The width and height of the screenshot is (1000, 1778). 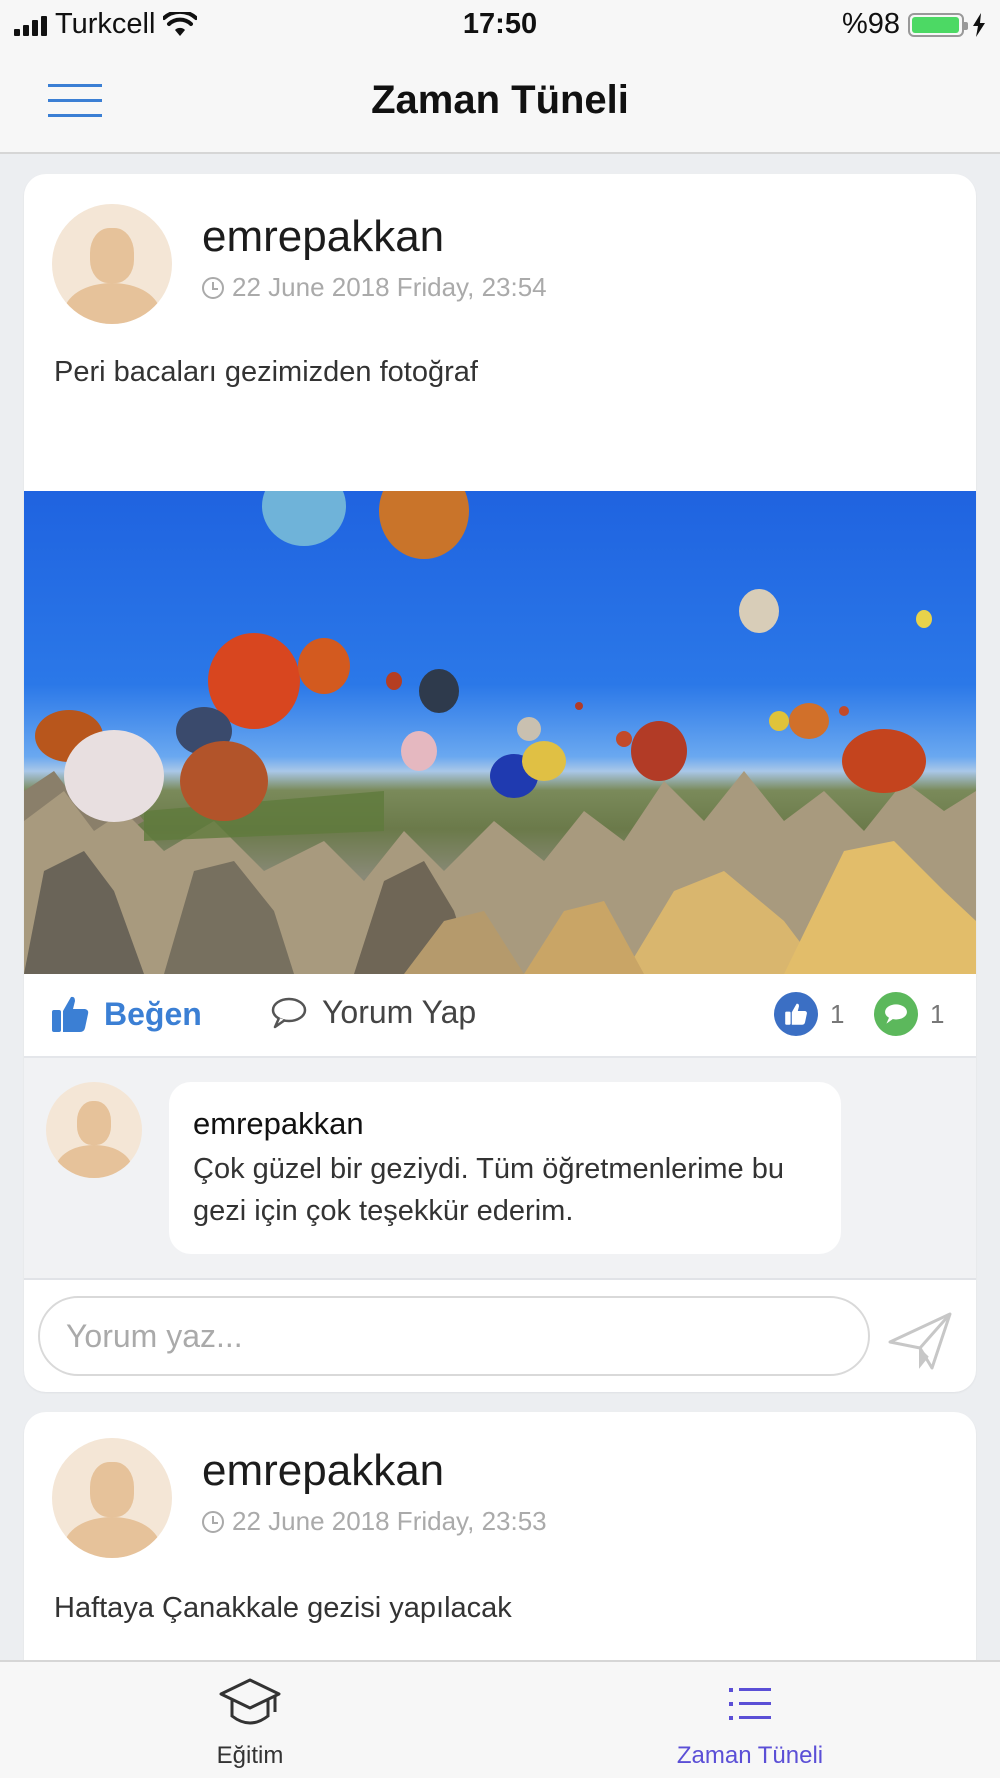 What do you see at coordinates (750, 1723) in the screenshot?
I see `tab-zaman-tuneli: Zaman Tüneli` at bounding box center [750, 1723].